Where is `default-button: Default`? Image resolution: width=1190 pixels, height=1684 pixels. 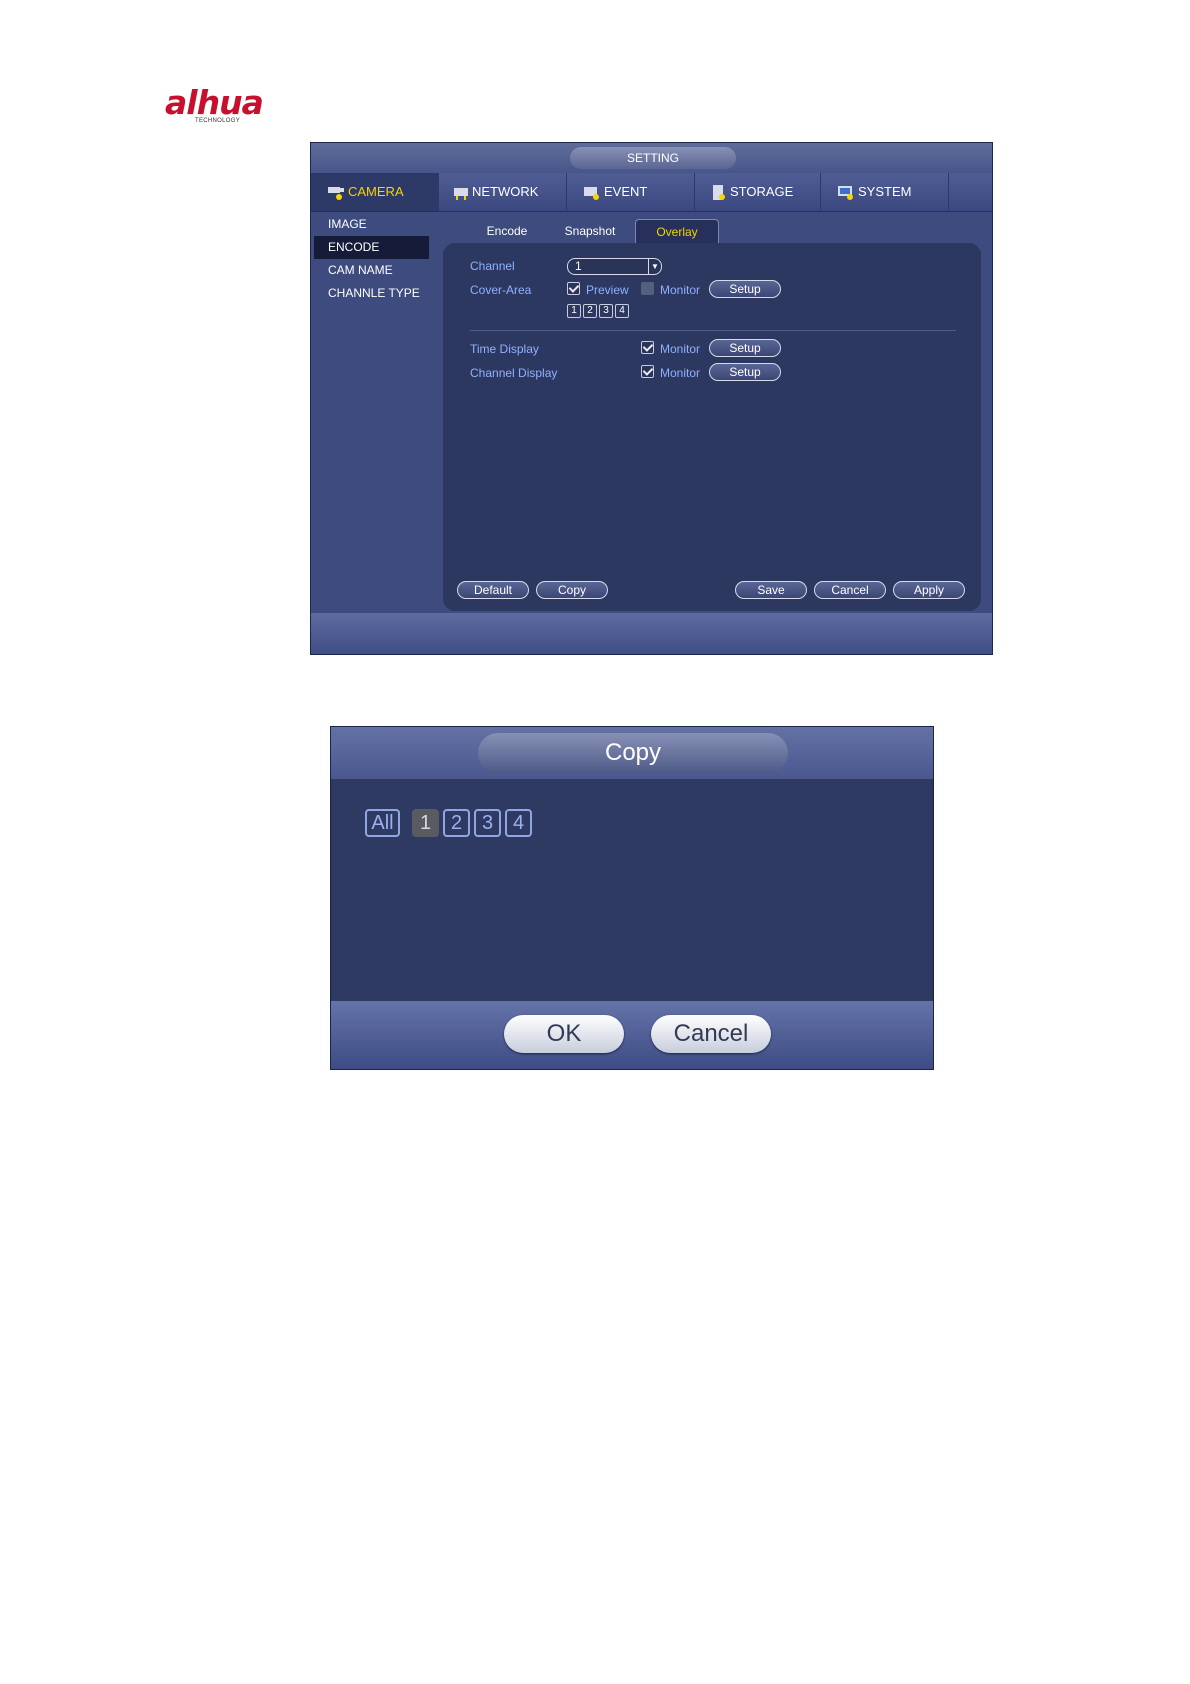
default-button: Default is located at coordinates (493, 590).